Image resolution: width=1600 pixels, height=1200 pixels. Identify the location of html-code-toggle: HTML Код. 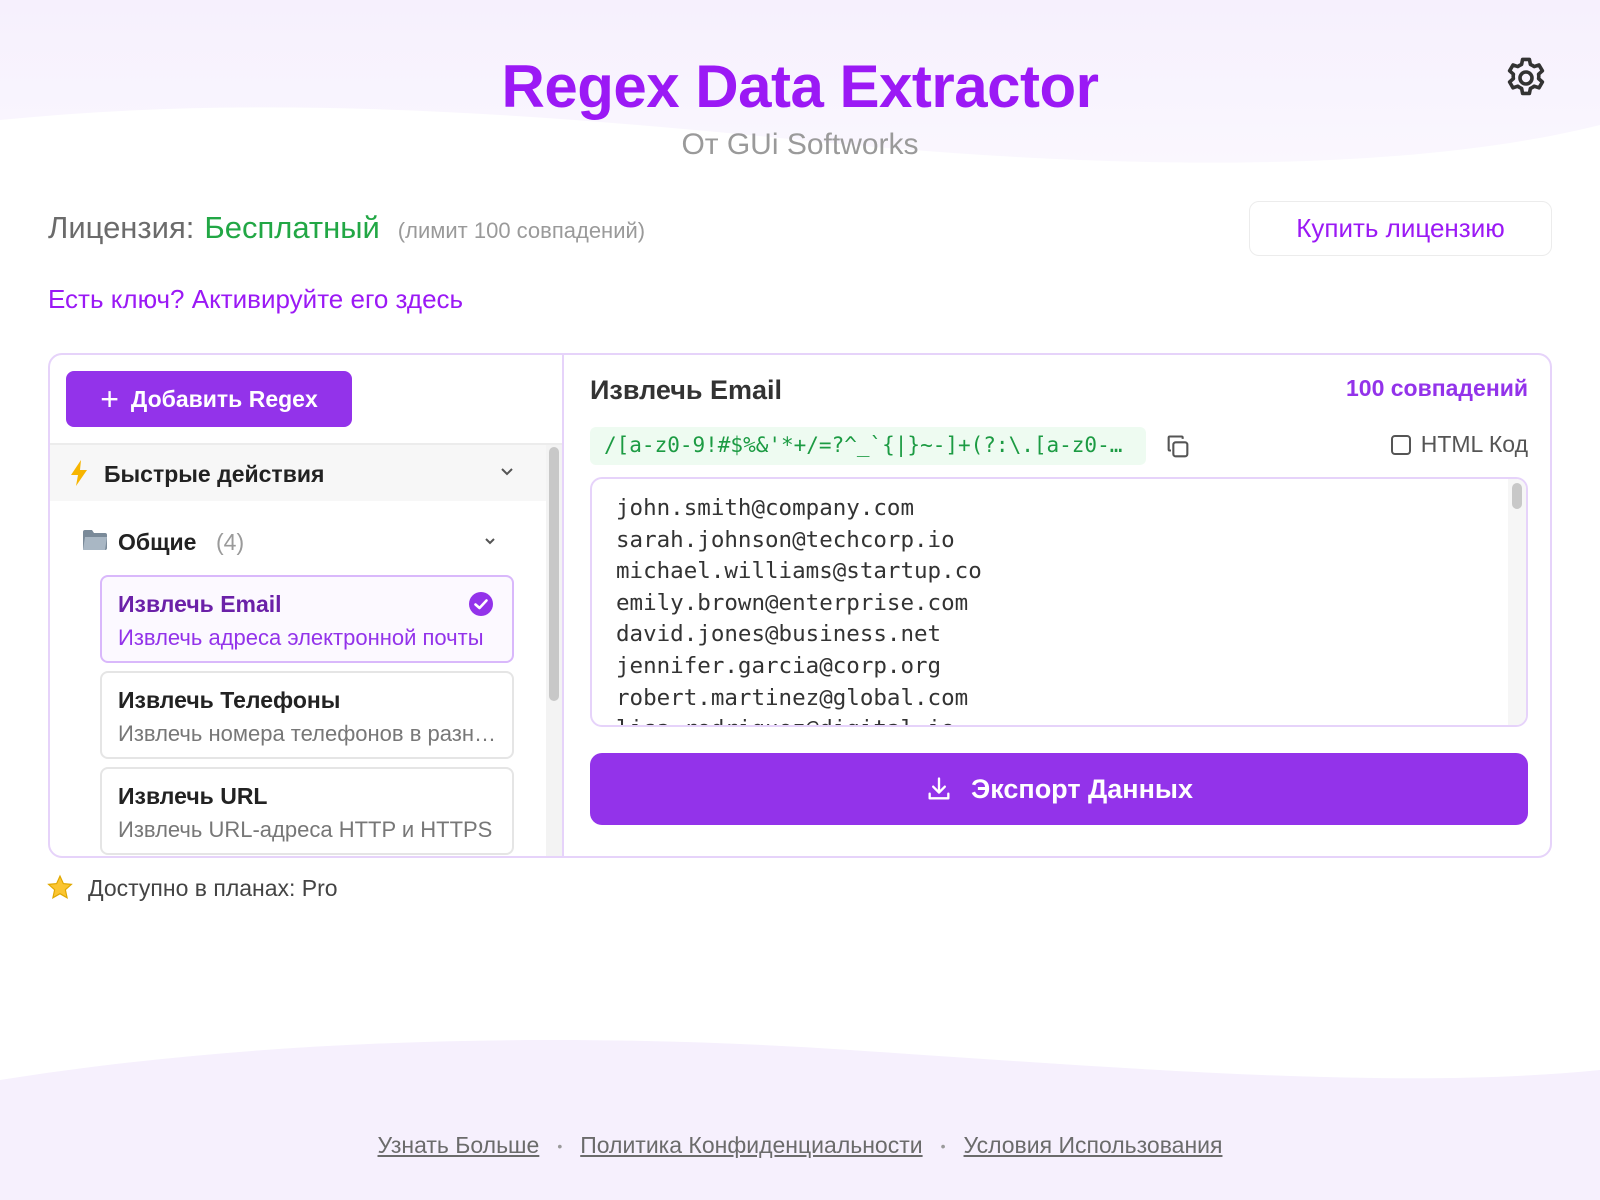
(1459, 444).